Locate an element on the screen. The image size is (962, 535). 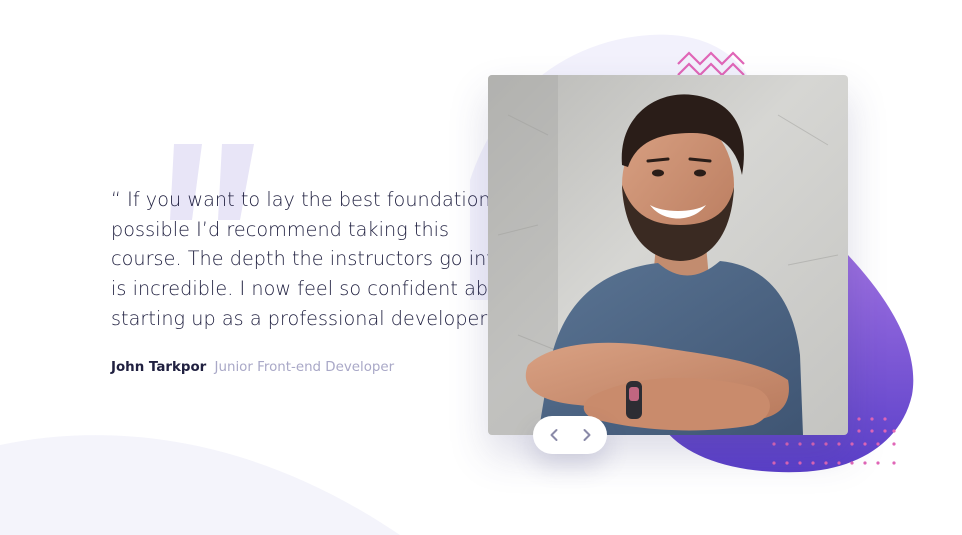
previous-button is located at coordinates (553, 435).